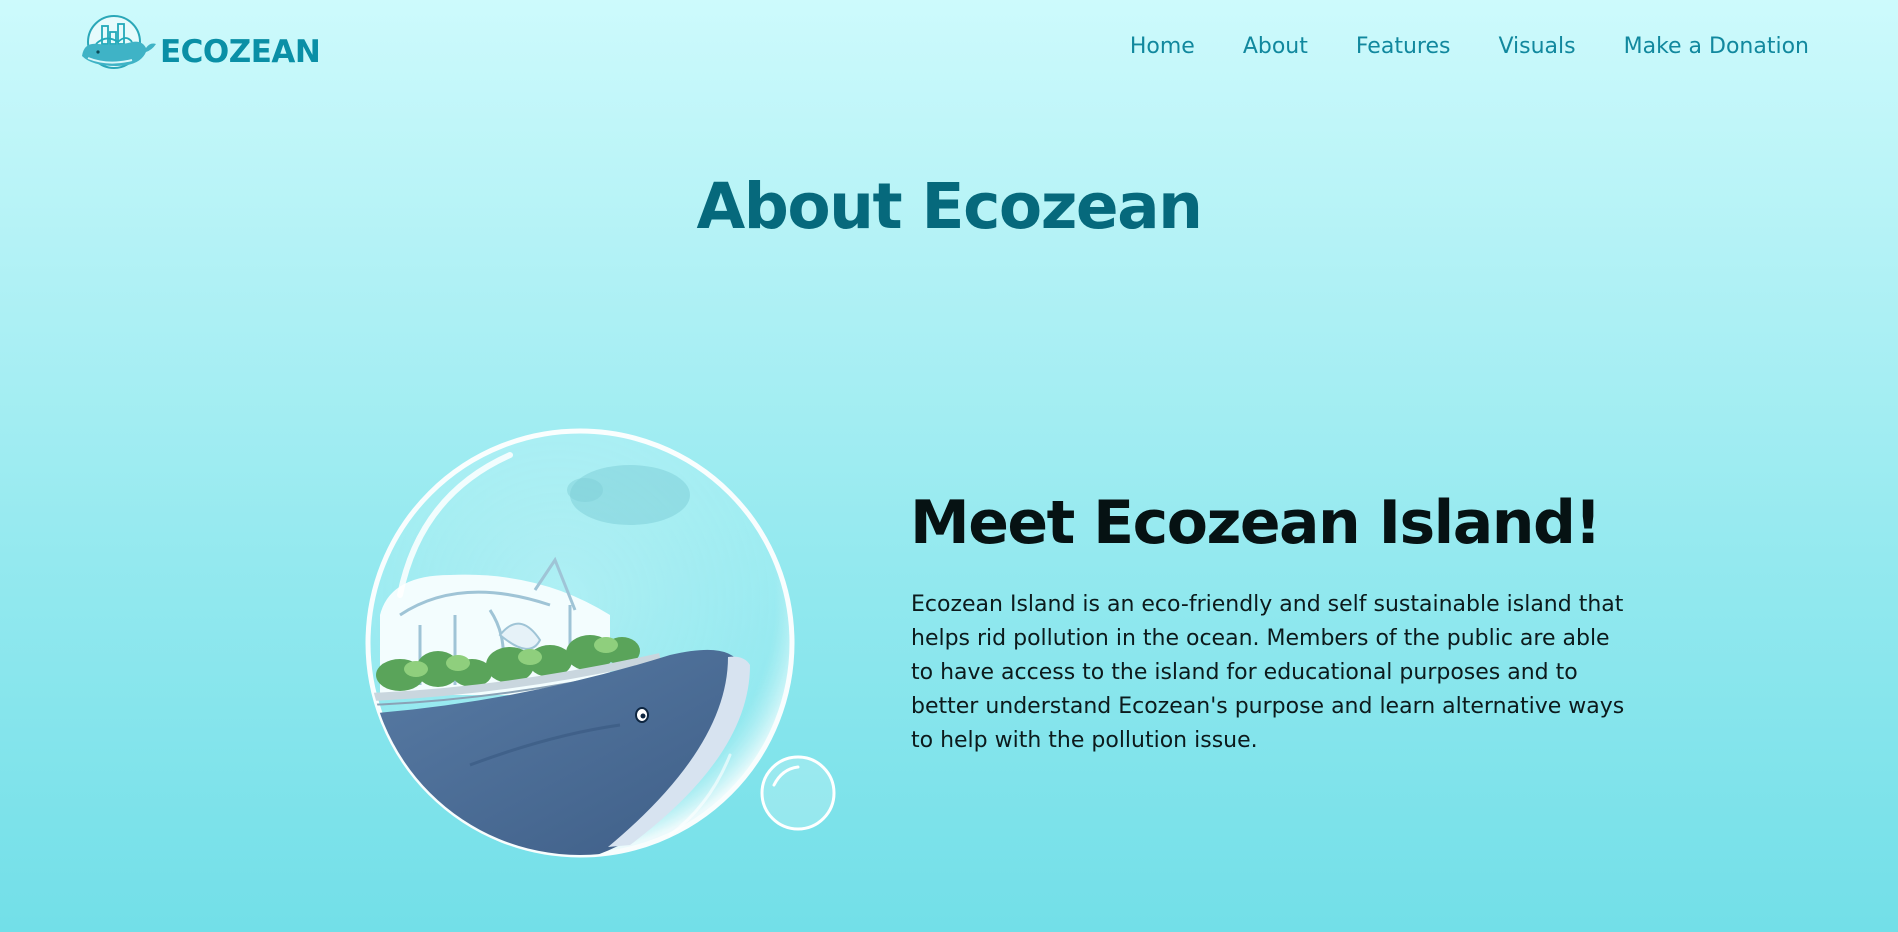 This screenshot has height=932, width=1898. Describe the element at coordinates (1536, 46) in the screenshot. I see `nav-visuals: Visuals` at that location.